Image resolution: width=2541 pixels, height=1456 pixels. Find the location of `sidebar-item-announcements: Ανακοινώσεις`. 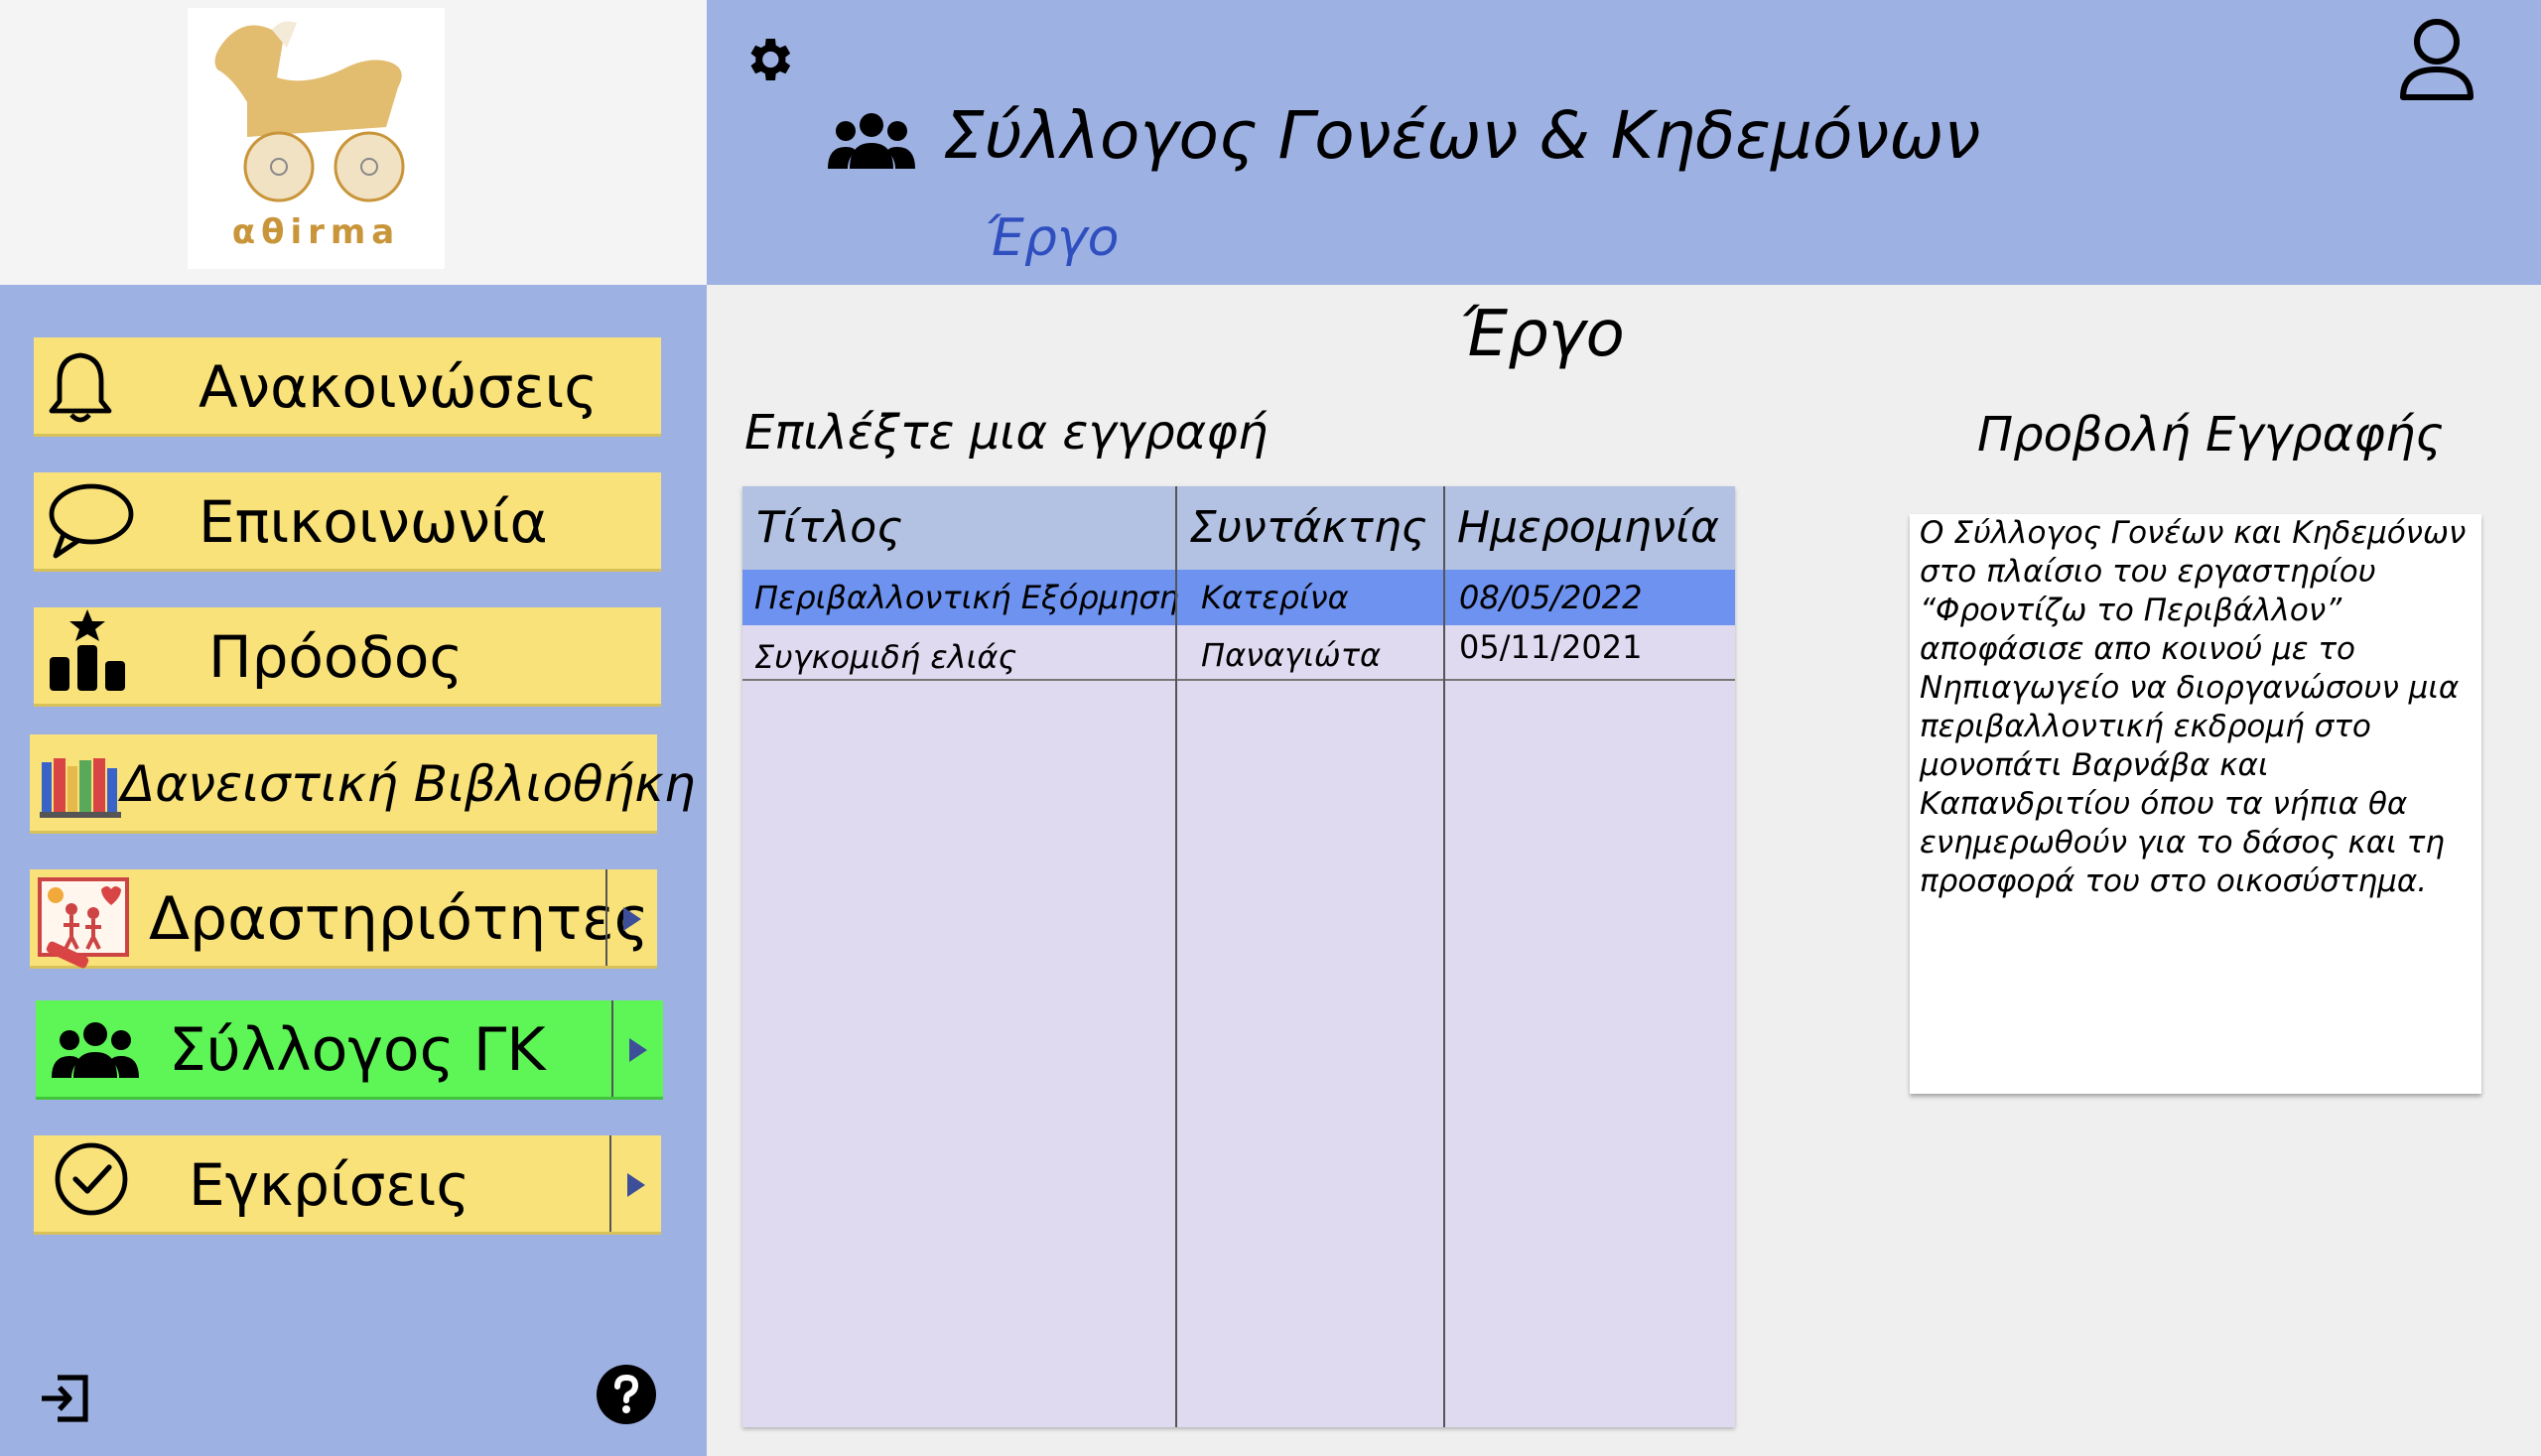

sidebar-item-announcements: Ανακοινώσεις is located at coordinates (347, 387).